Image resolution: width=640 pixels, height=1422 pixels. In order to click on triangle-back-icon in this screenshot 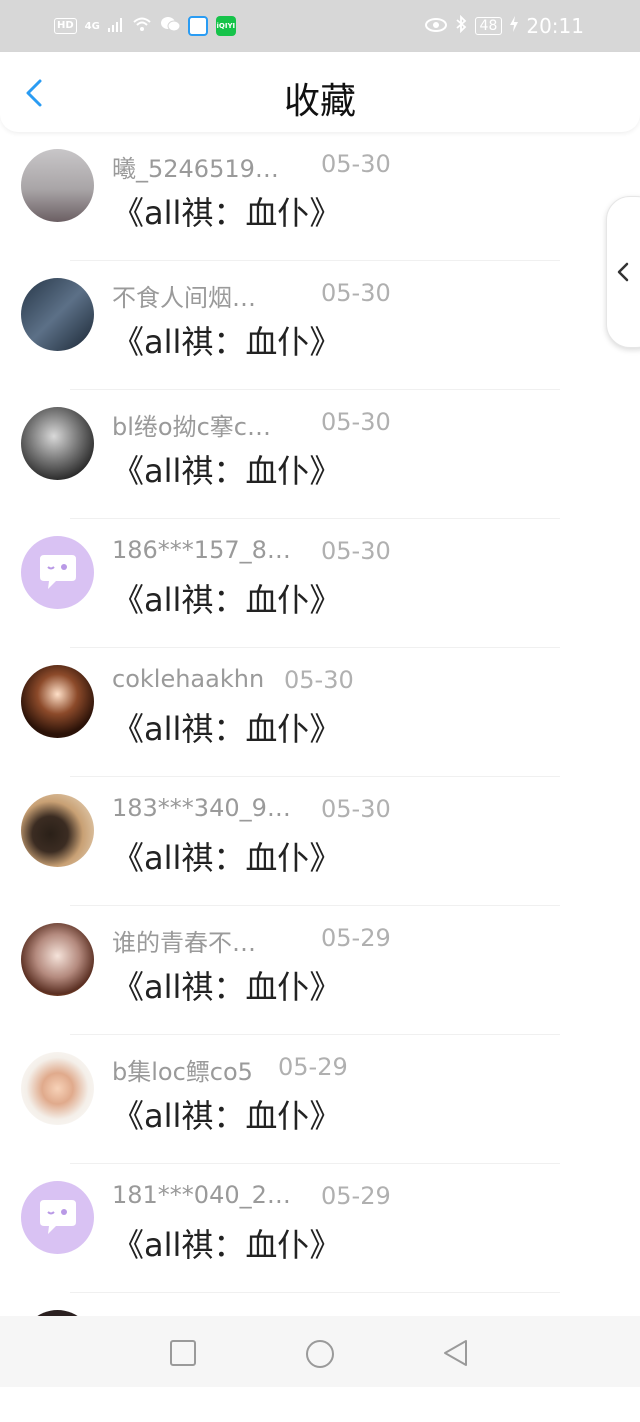, I will do `click(455, 1353)`.